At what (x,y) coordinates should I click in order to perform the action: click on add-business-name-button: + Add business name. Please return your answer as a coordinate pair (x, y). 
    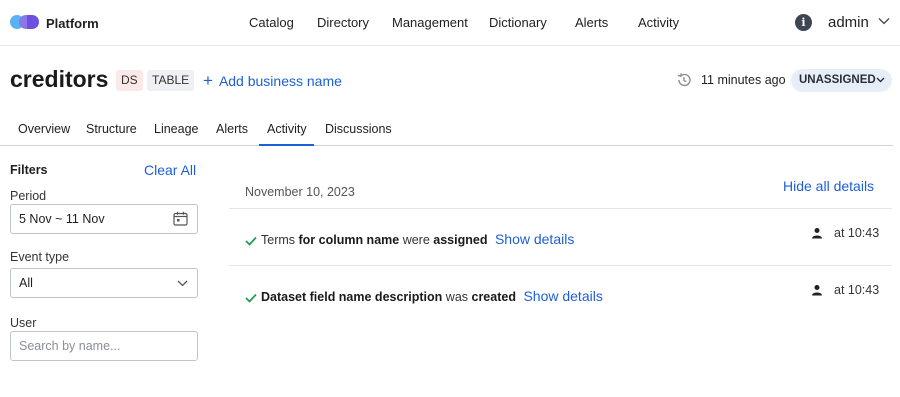
    Looking at the image, I should click on (272, 81).